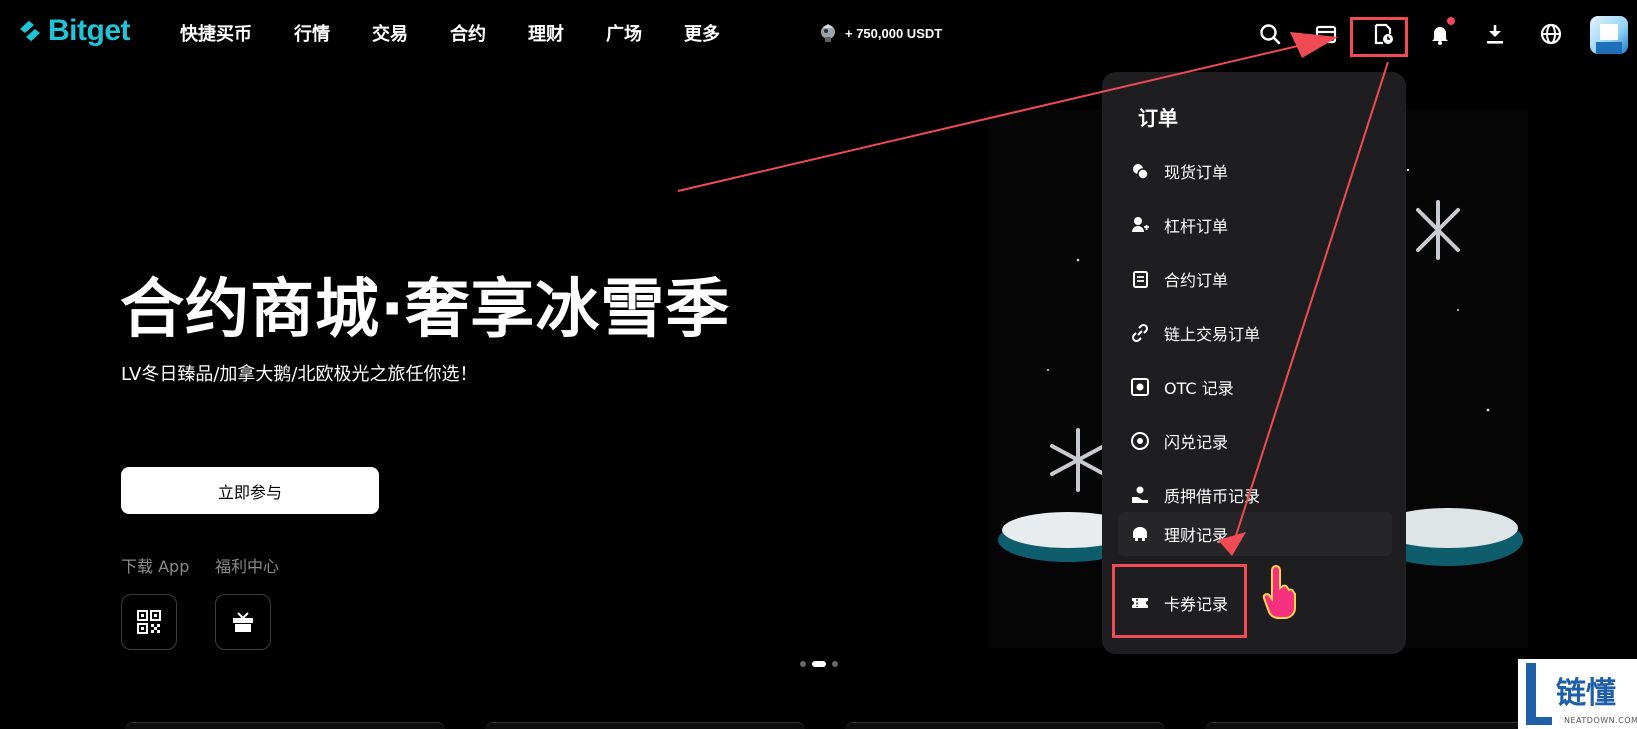  I want to click on menu-item-label: 链上交易订单, so click(1212, 334).